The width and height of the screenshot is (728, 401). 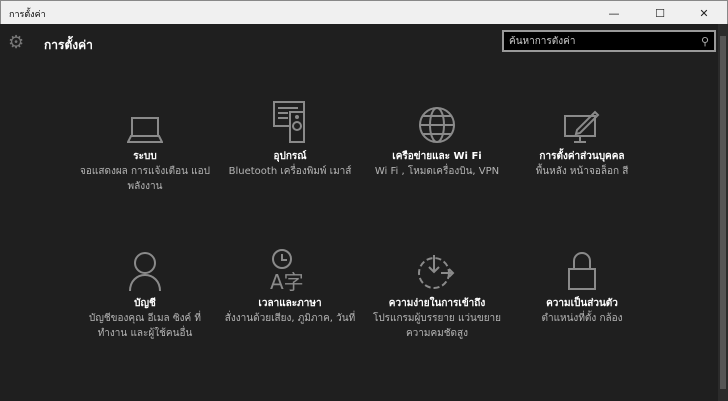 I want to click on scrollbar-thumb, so click(x=723, y=212).